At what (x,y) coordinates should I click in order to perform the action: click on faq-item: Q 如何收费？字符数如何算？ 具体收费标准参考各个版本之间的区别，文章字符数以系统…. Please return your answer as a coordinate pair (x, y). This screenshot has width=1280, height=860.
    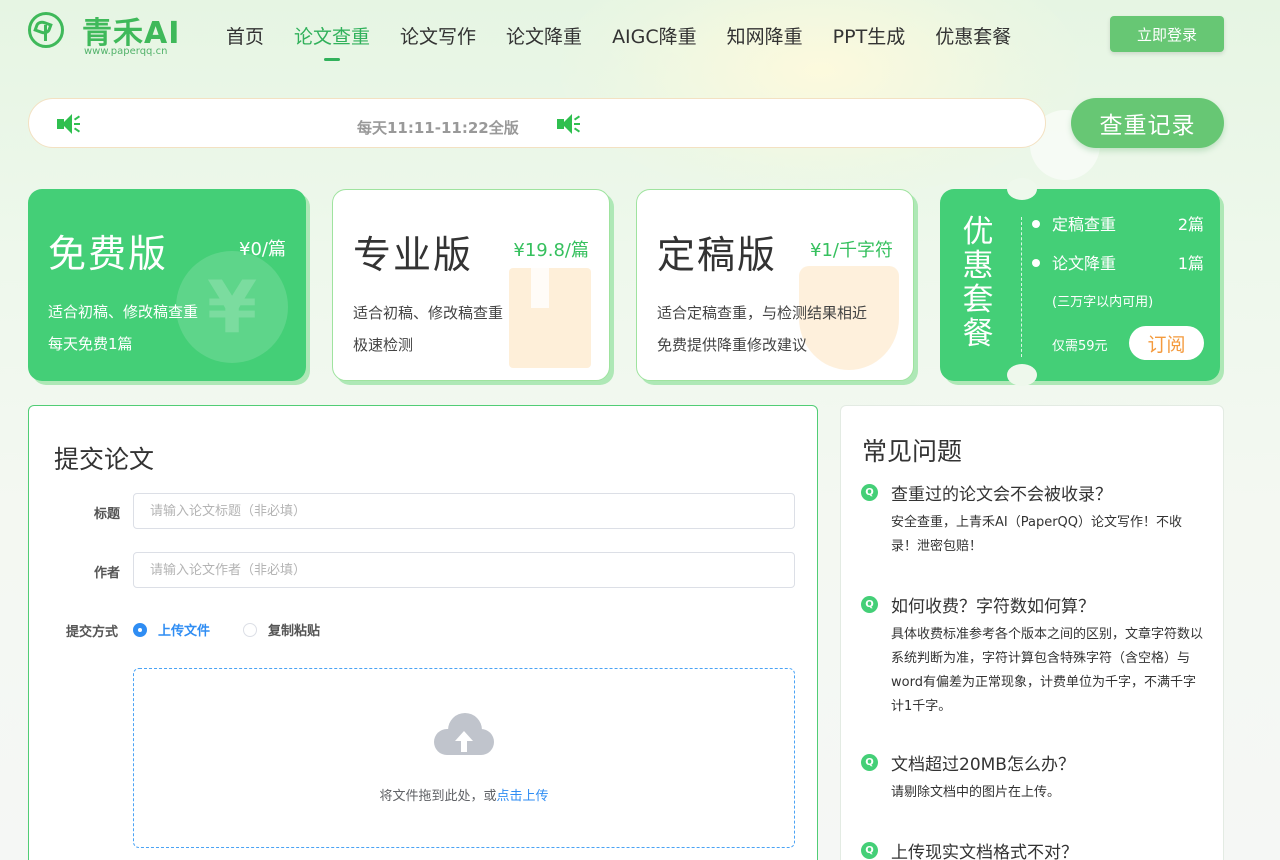
    Looking at the image, I should click on (1033, 655).